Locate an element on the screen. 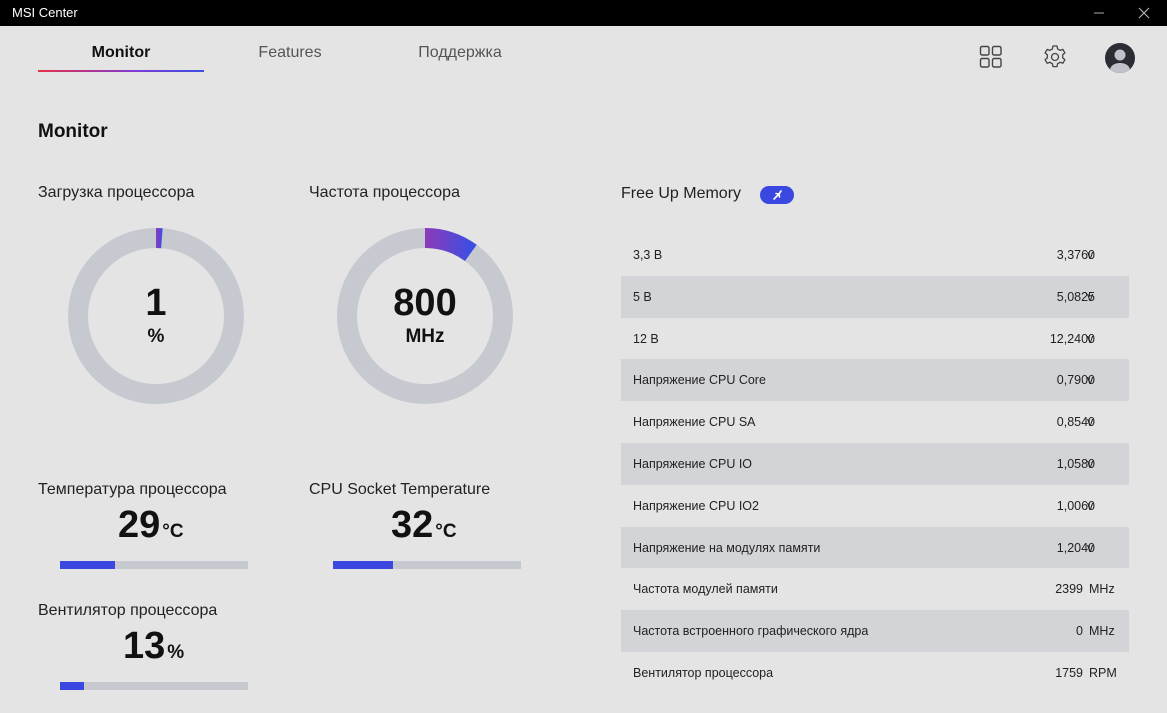  close-icon is located at coordinates (1144, 13).